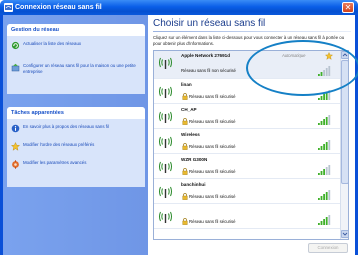  I want to click on wireless-network-icon, so click(8, 7).